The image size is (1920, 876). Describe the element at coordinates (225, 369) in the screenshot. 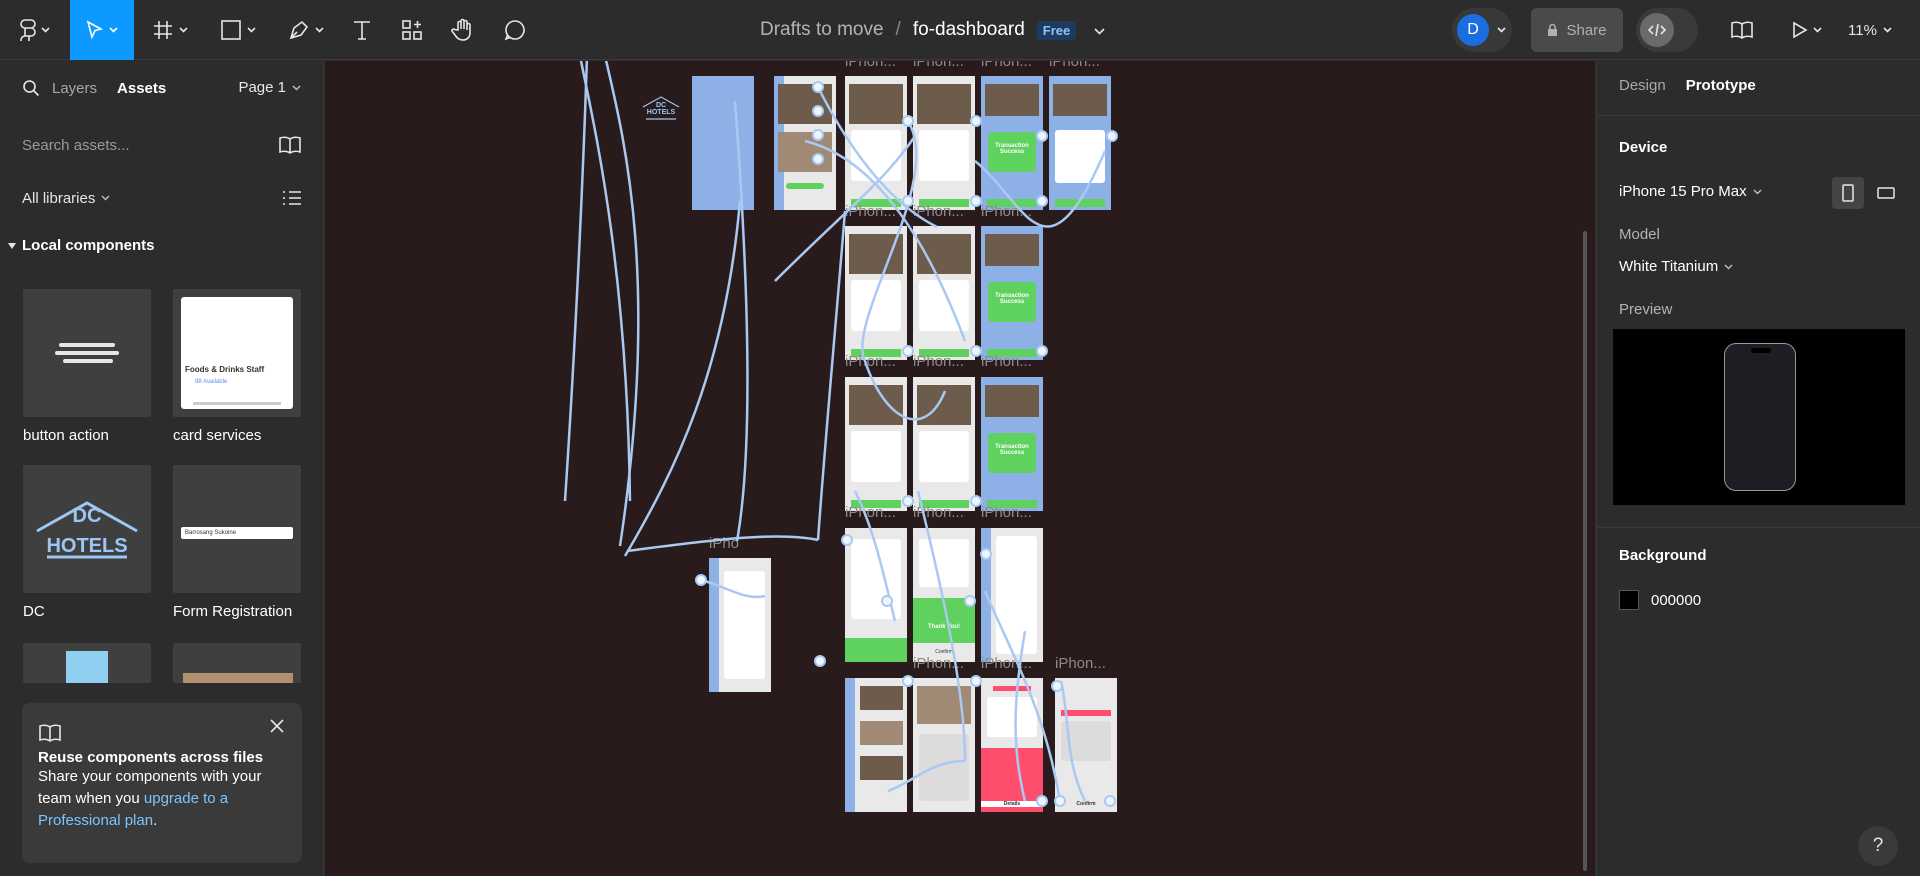

I see `card-preview-title: Foods & Drinks Staff` at that location.